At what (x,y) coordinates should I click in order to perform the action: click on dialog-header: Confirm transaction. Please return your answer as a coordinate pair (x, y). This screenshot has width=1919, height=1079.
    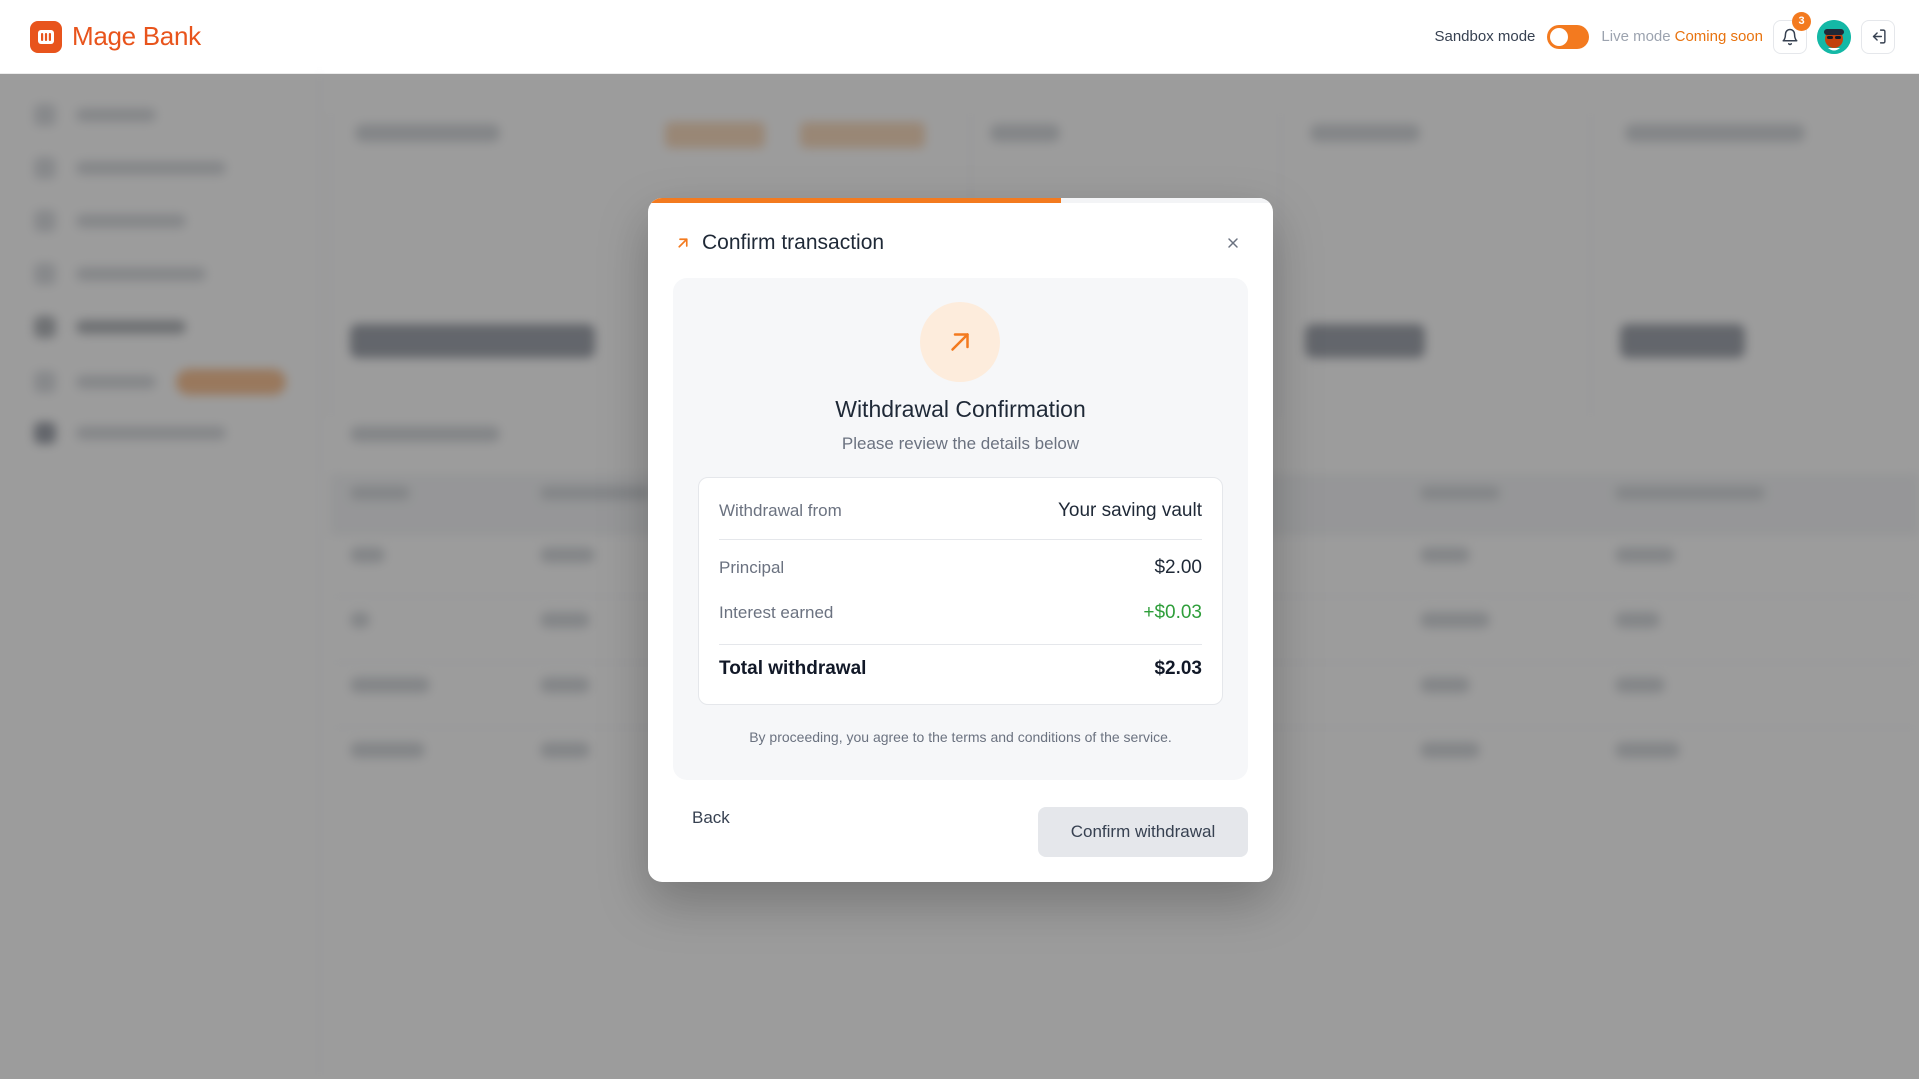
    Looking at the image, I should click on (960, 243).